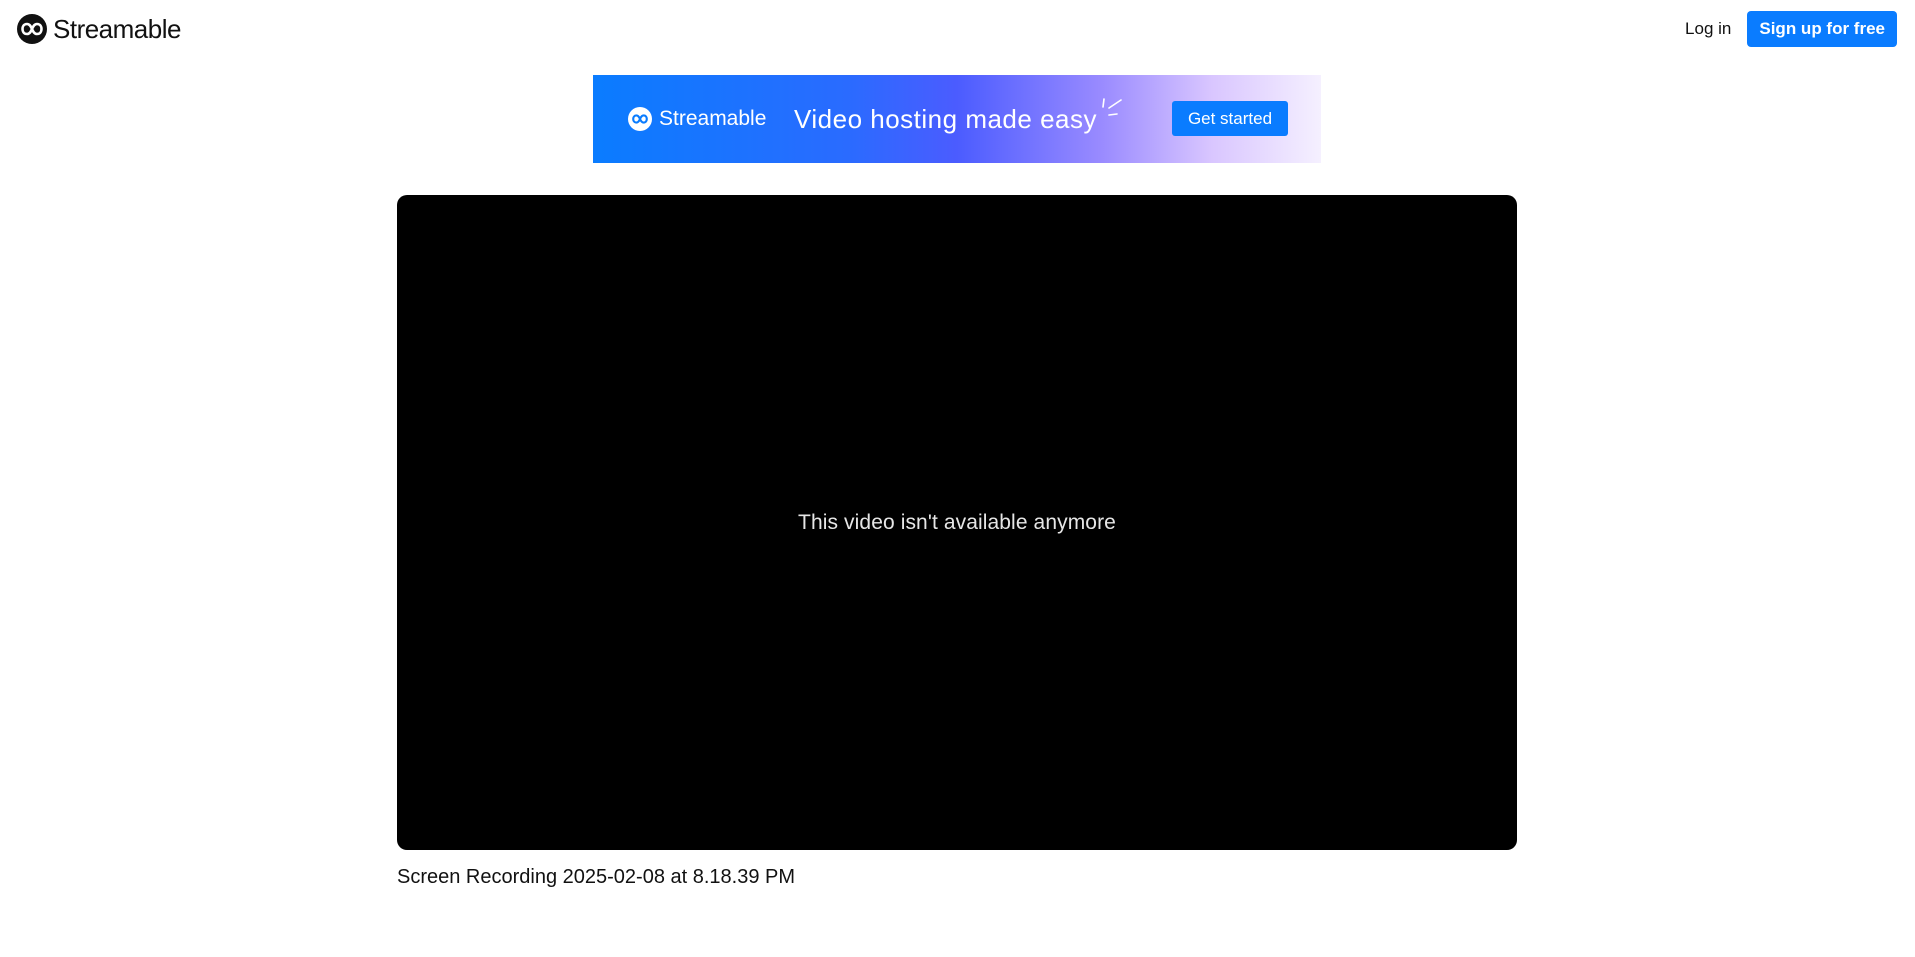 This screenshot has width=1915, height=957. What do you see at coordinates (117, 29) in the screenshot?
I see `brand-name: Streamable` at bounding box center [117, 29].